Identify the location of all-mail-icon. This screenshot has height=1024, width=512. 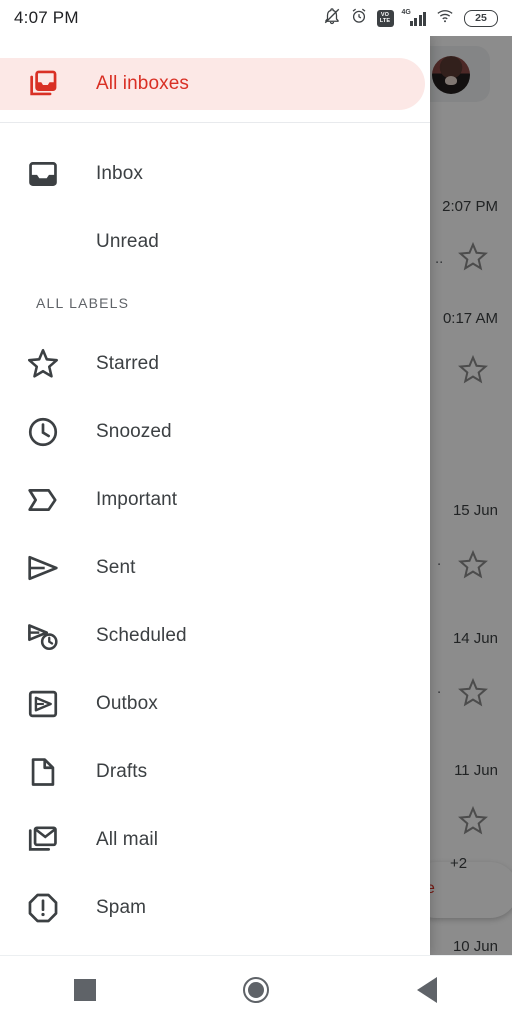
(48, 840).